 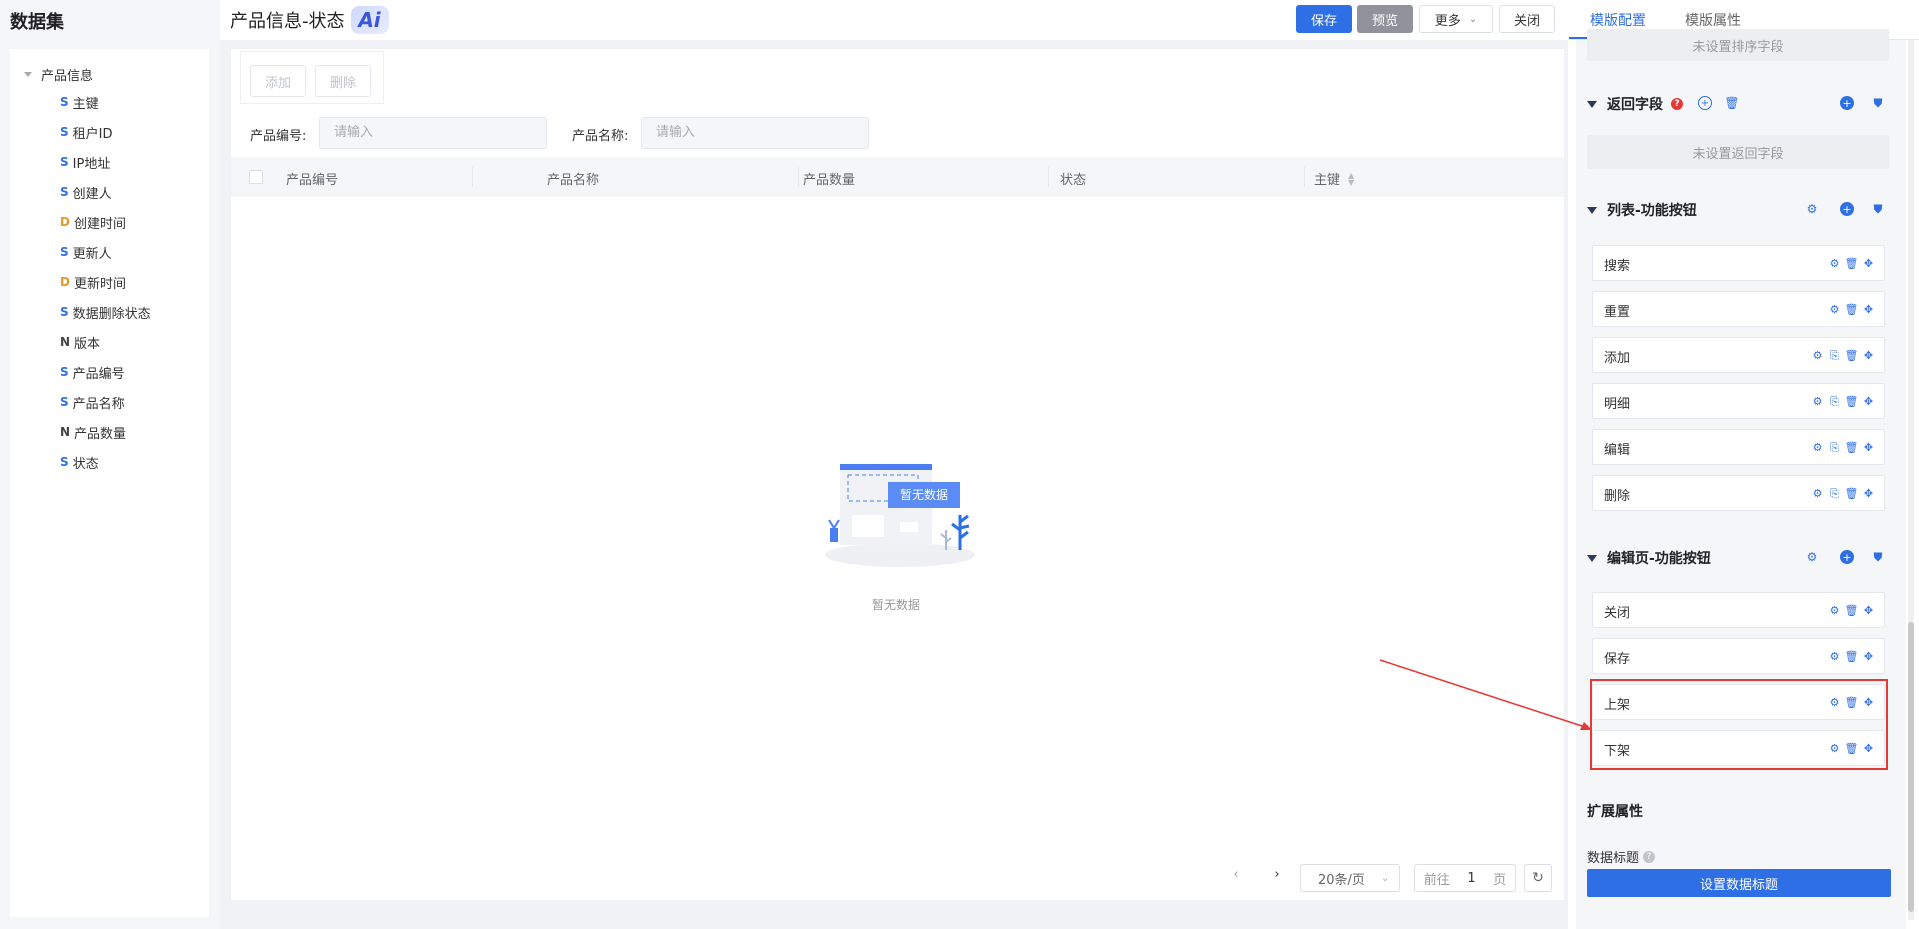 What do you see at coordinates (85, 162) in the screenshot?
I see `field-item: S IP地址` at bounding box center [85, 162].